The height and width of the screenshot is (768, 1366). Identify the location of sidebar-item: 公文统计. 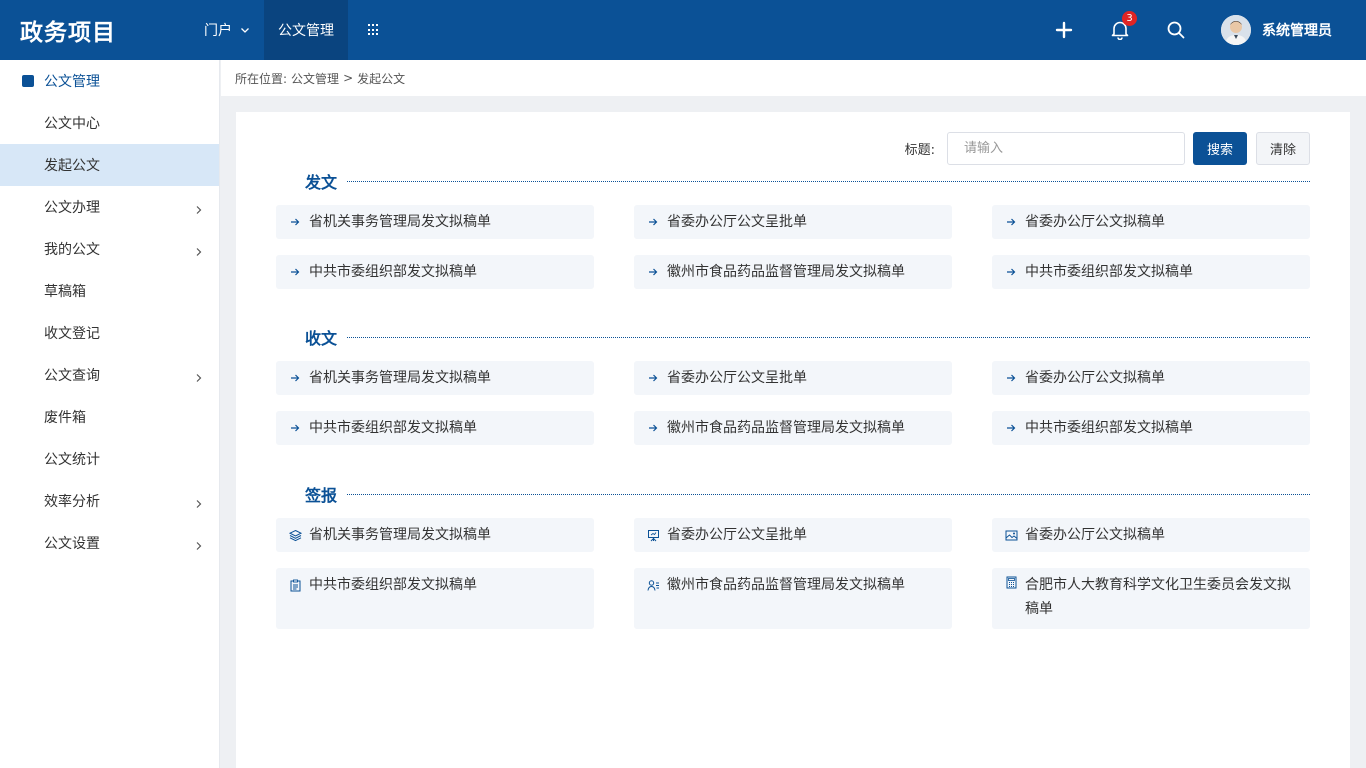
(109, 459).